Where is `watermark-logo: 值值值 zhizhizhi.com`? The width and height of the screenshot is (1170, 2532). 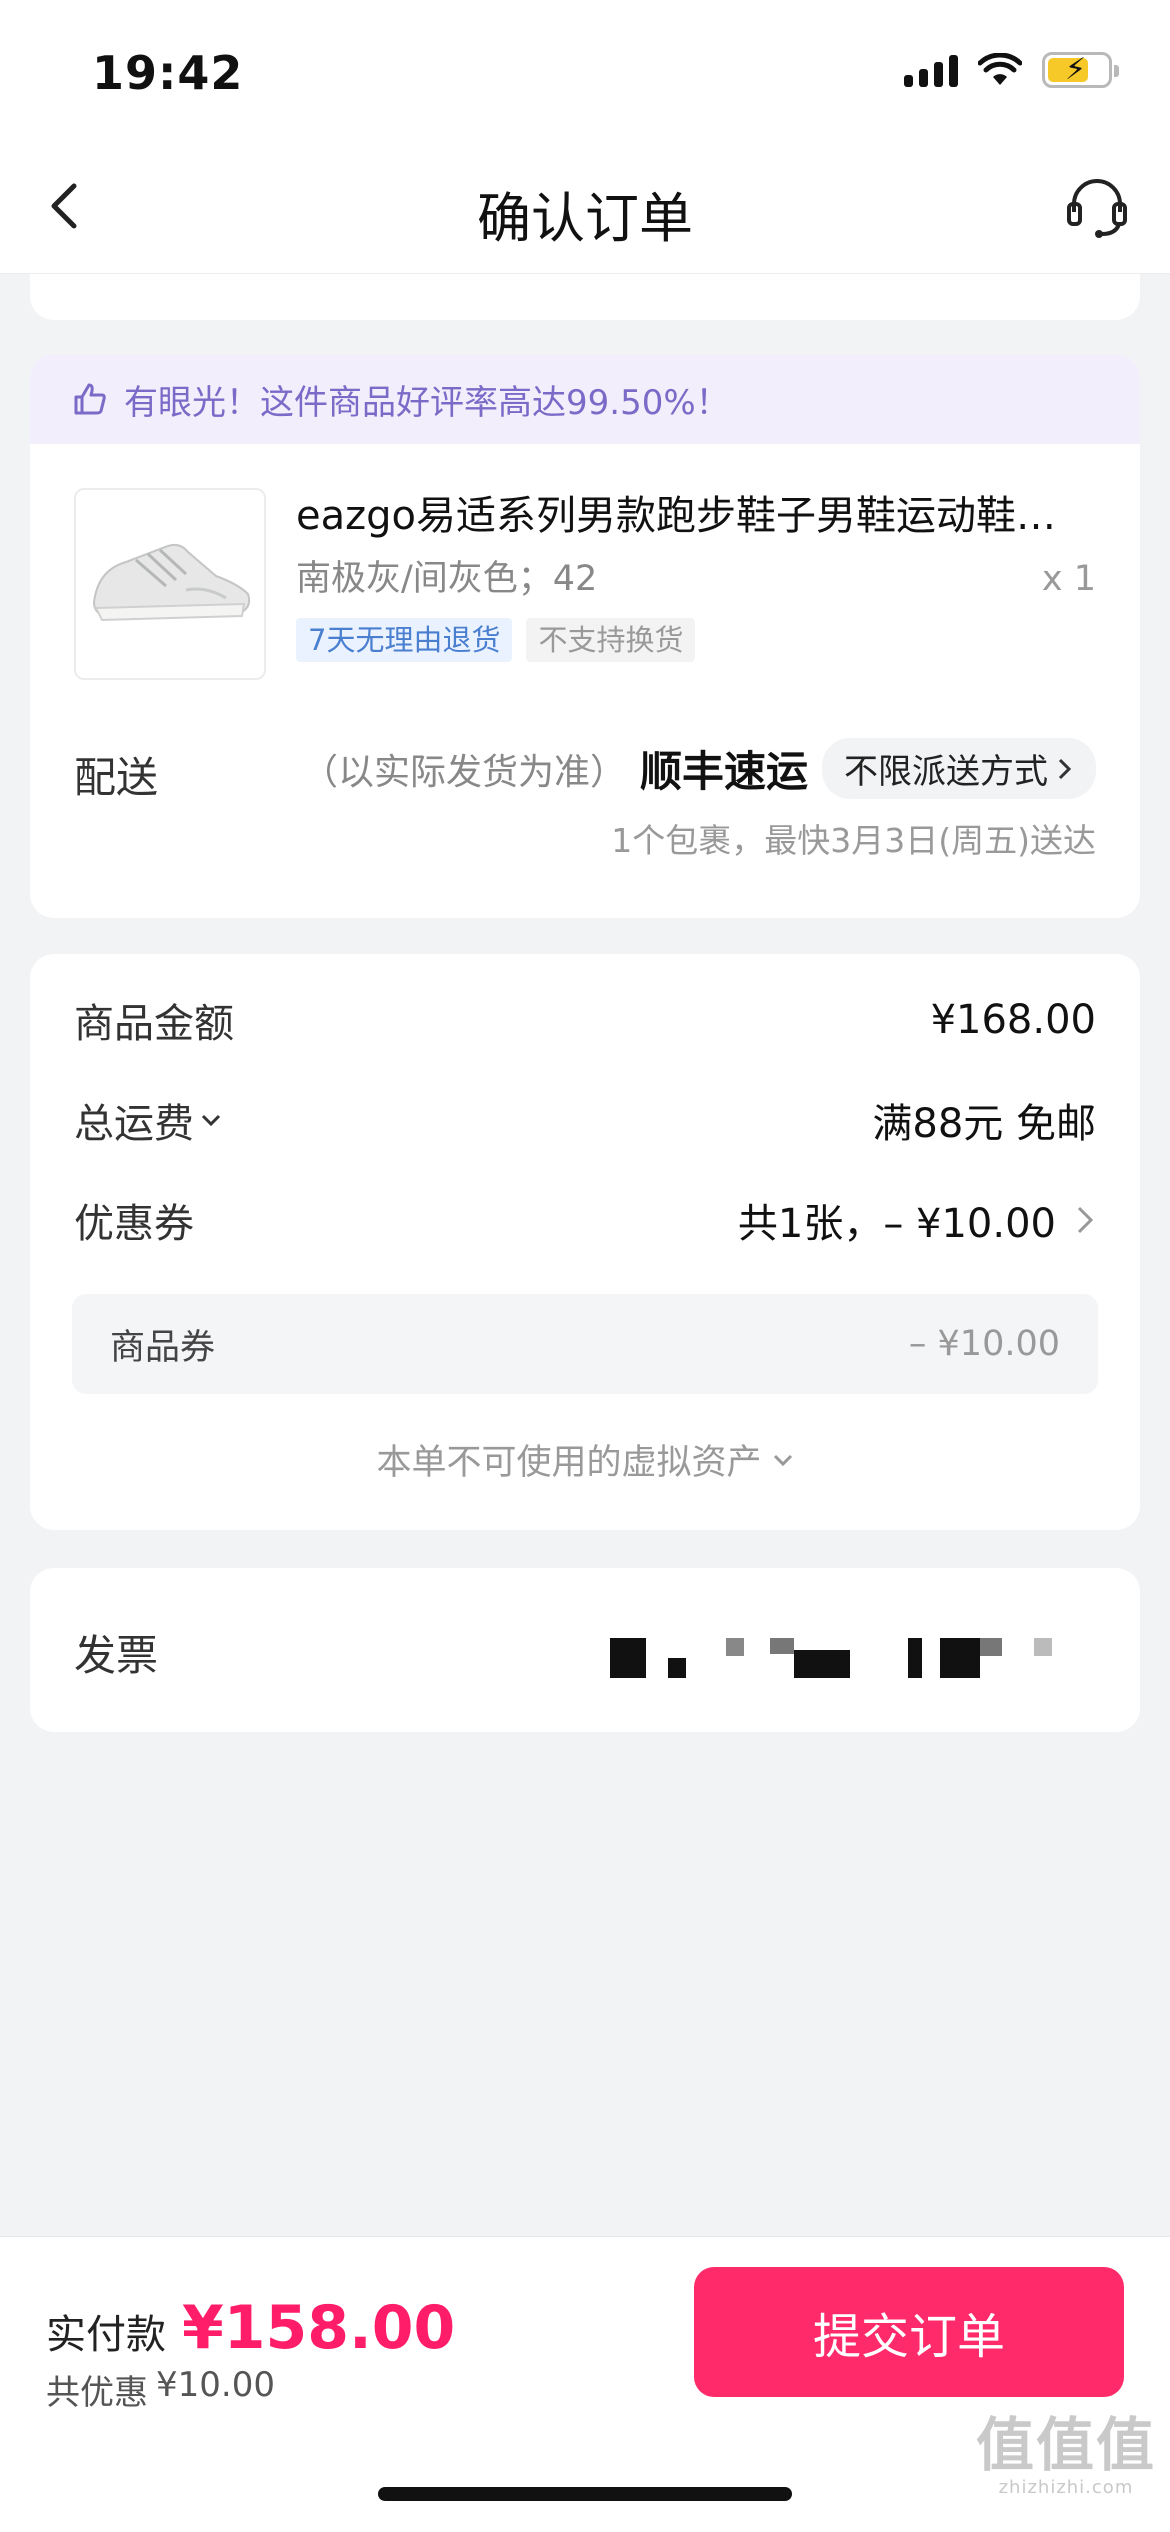 watermark-logo: 值值值 zhizhizhi.com is located at coordinates (1066, 2455).